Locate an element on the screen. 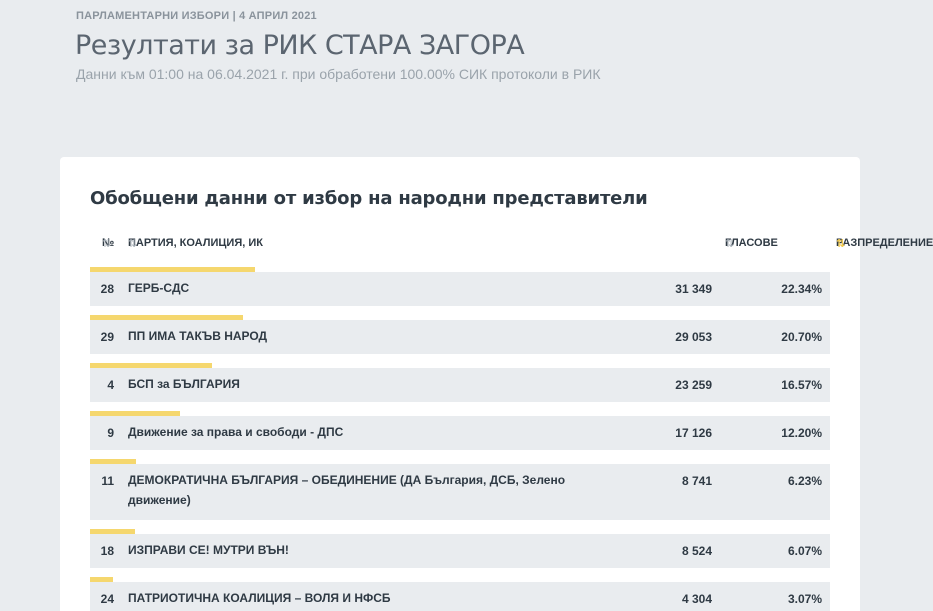 The width and height of the screenshot is (933, 611). vote-percentage: 22.34% is located at coordinates (801, 289).